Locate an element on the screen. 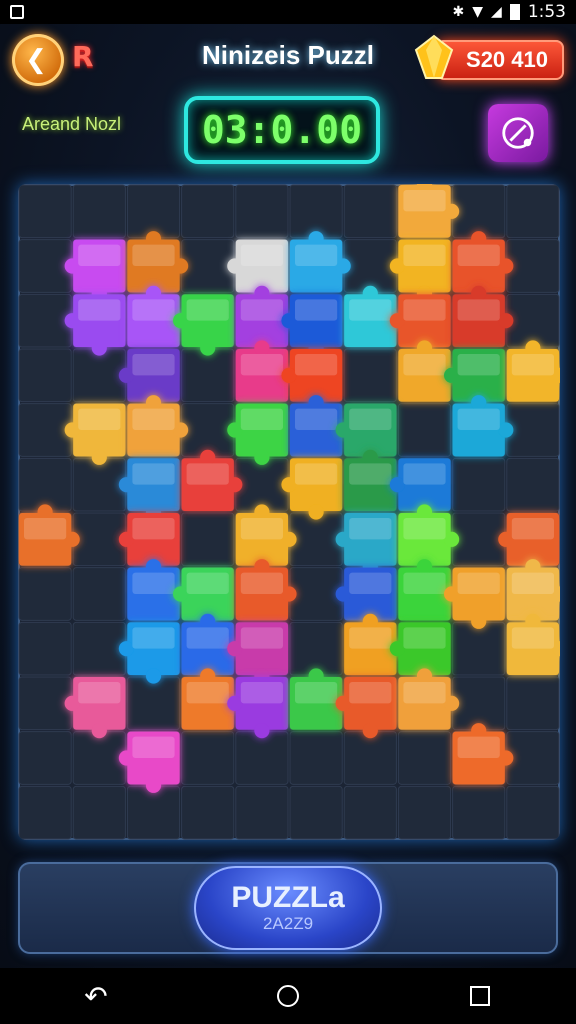 Image resolution: width=576 pixels, height=1024 pixels. level-label: Areand Nozl is located at coordinates (72, 124).